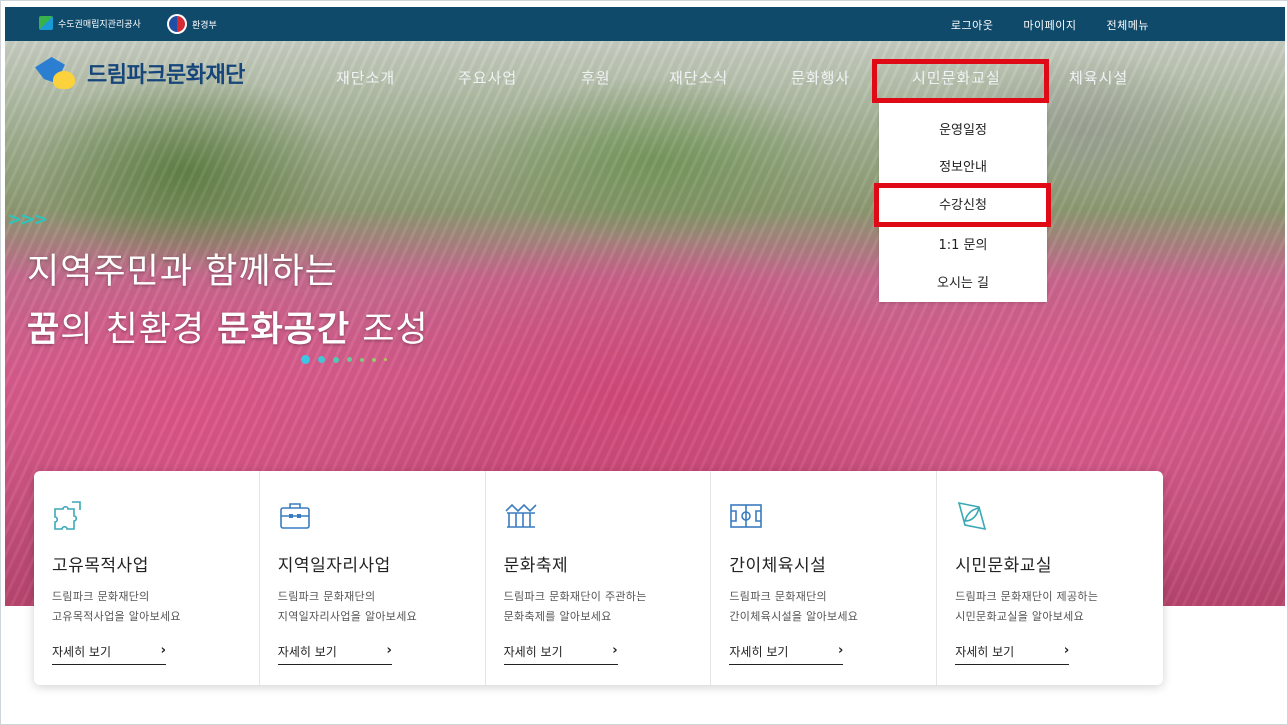 The height and width of the screenshot is (725, 1288). What do you see at coordinates (963, 281) in the screenshot?
I see `dropdown-item-directions: 오시는 길` at bounding box center [963, 281].